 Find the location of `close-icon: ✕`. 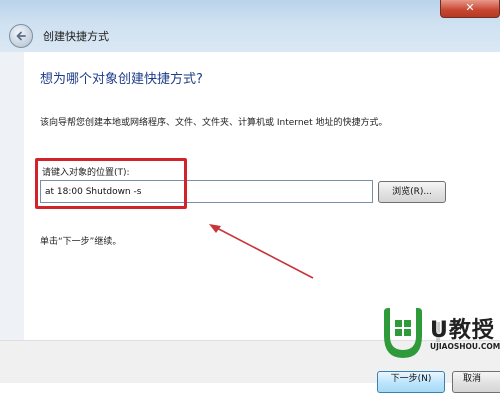

close-icon: ✕ is located at coordinates (470, 7).